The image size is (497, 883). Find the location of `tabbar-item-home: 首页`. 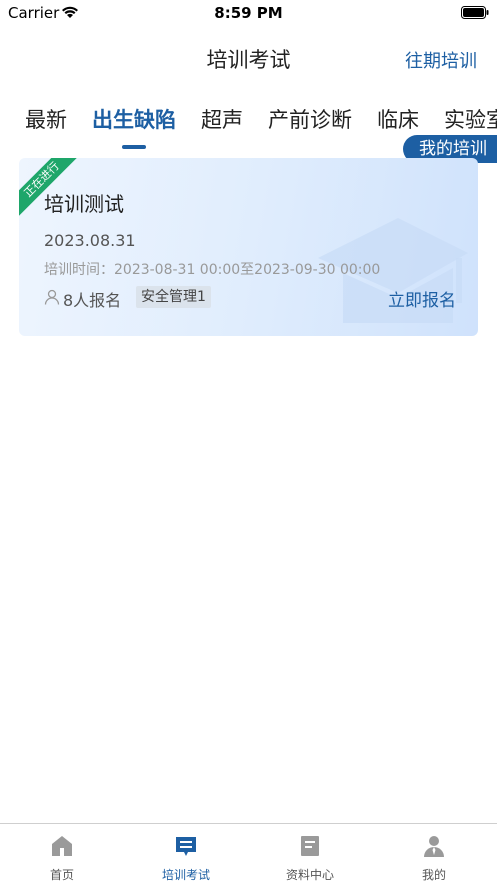

tabbar-item-home: 首页 is located at coordinates (62, 853).